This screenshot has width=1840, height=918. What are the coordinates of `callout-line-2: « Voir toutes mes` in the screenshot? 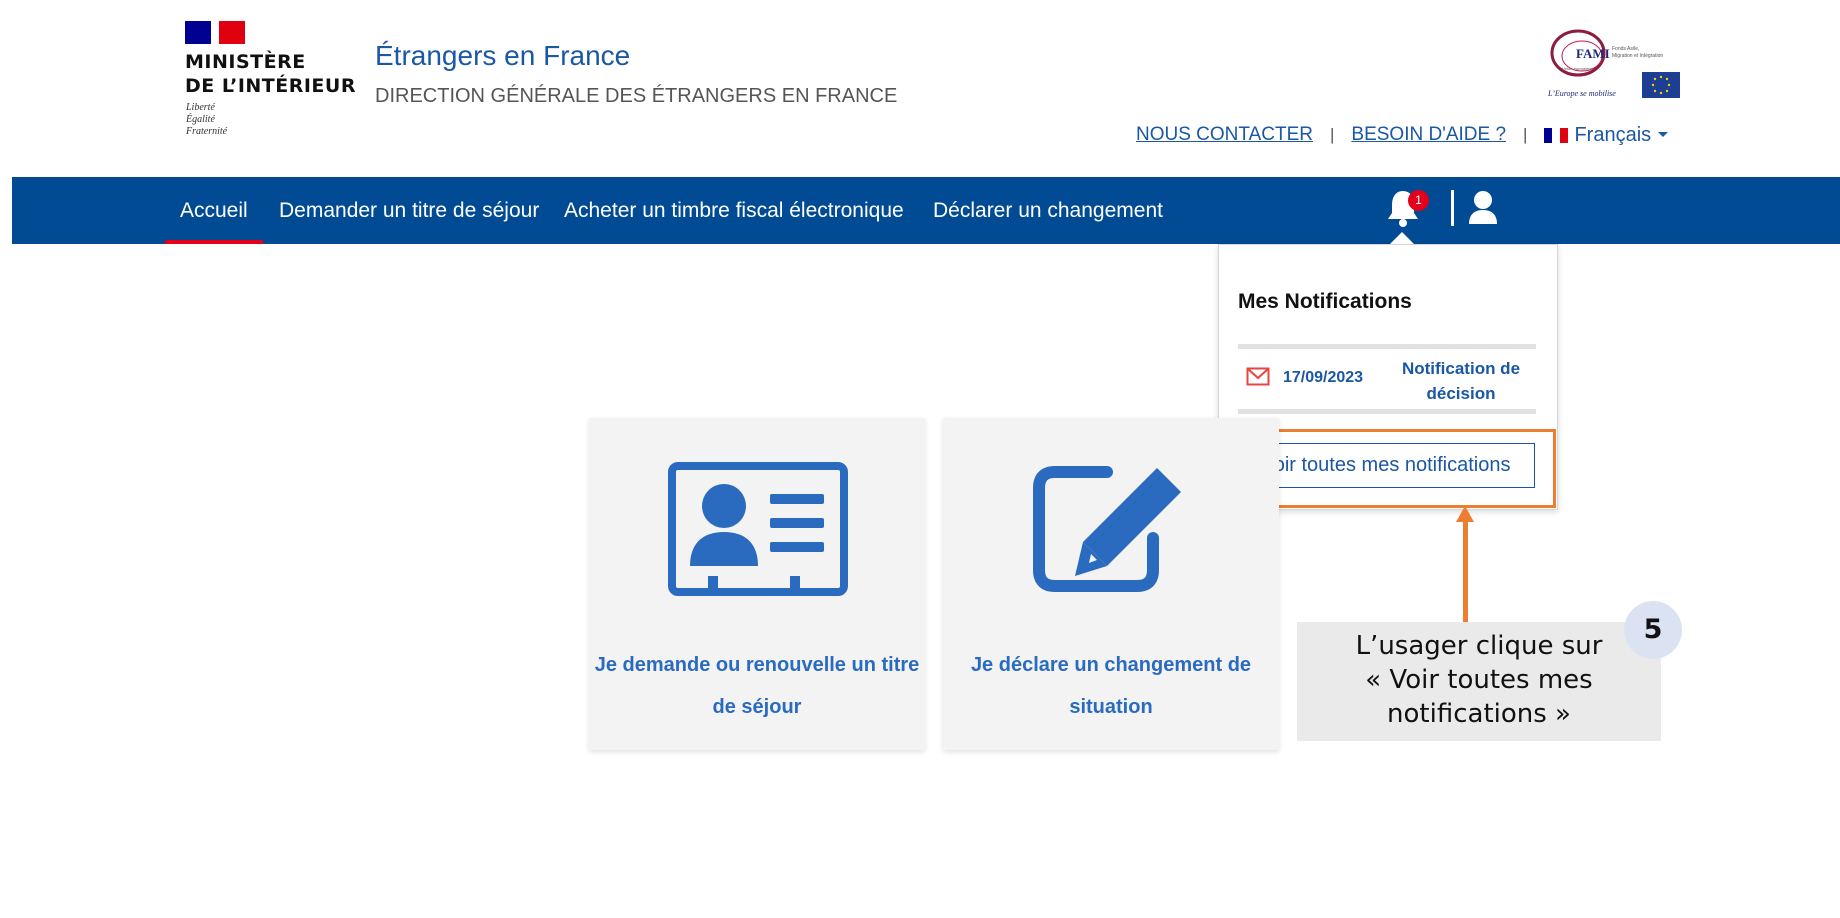 It's located at (1479, 680).